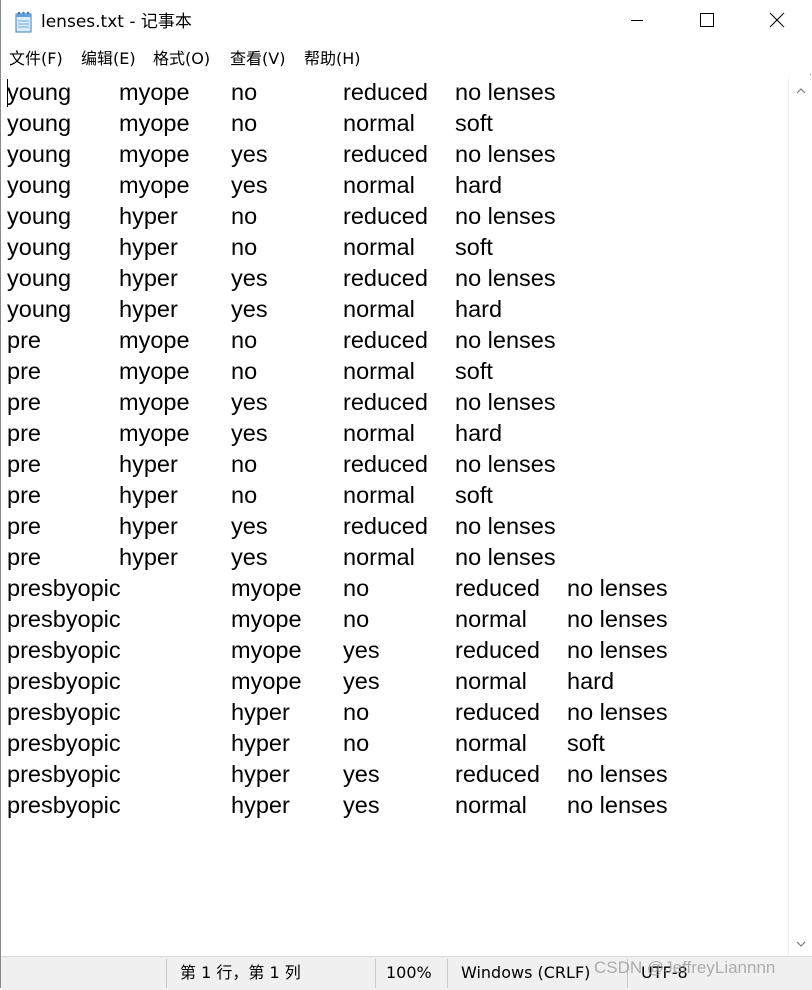  I want to click on menu-view: 查看(V), so click(257, 59).